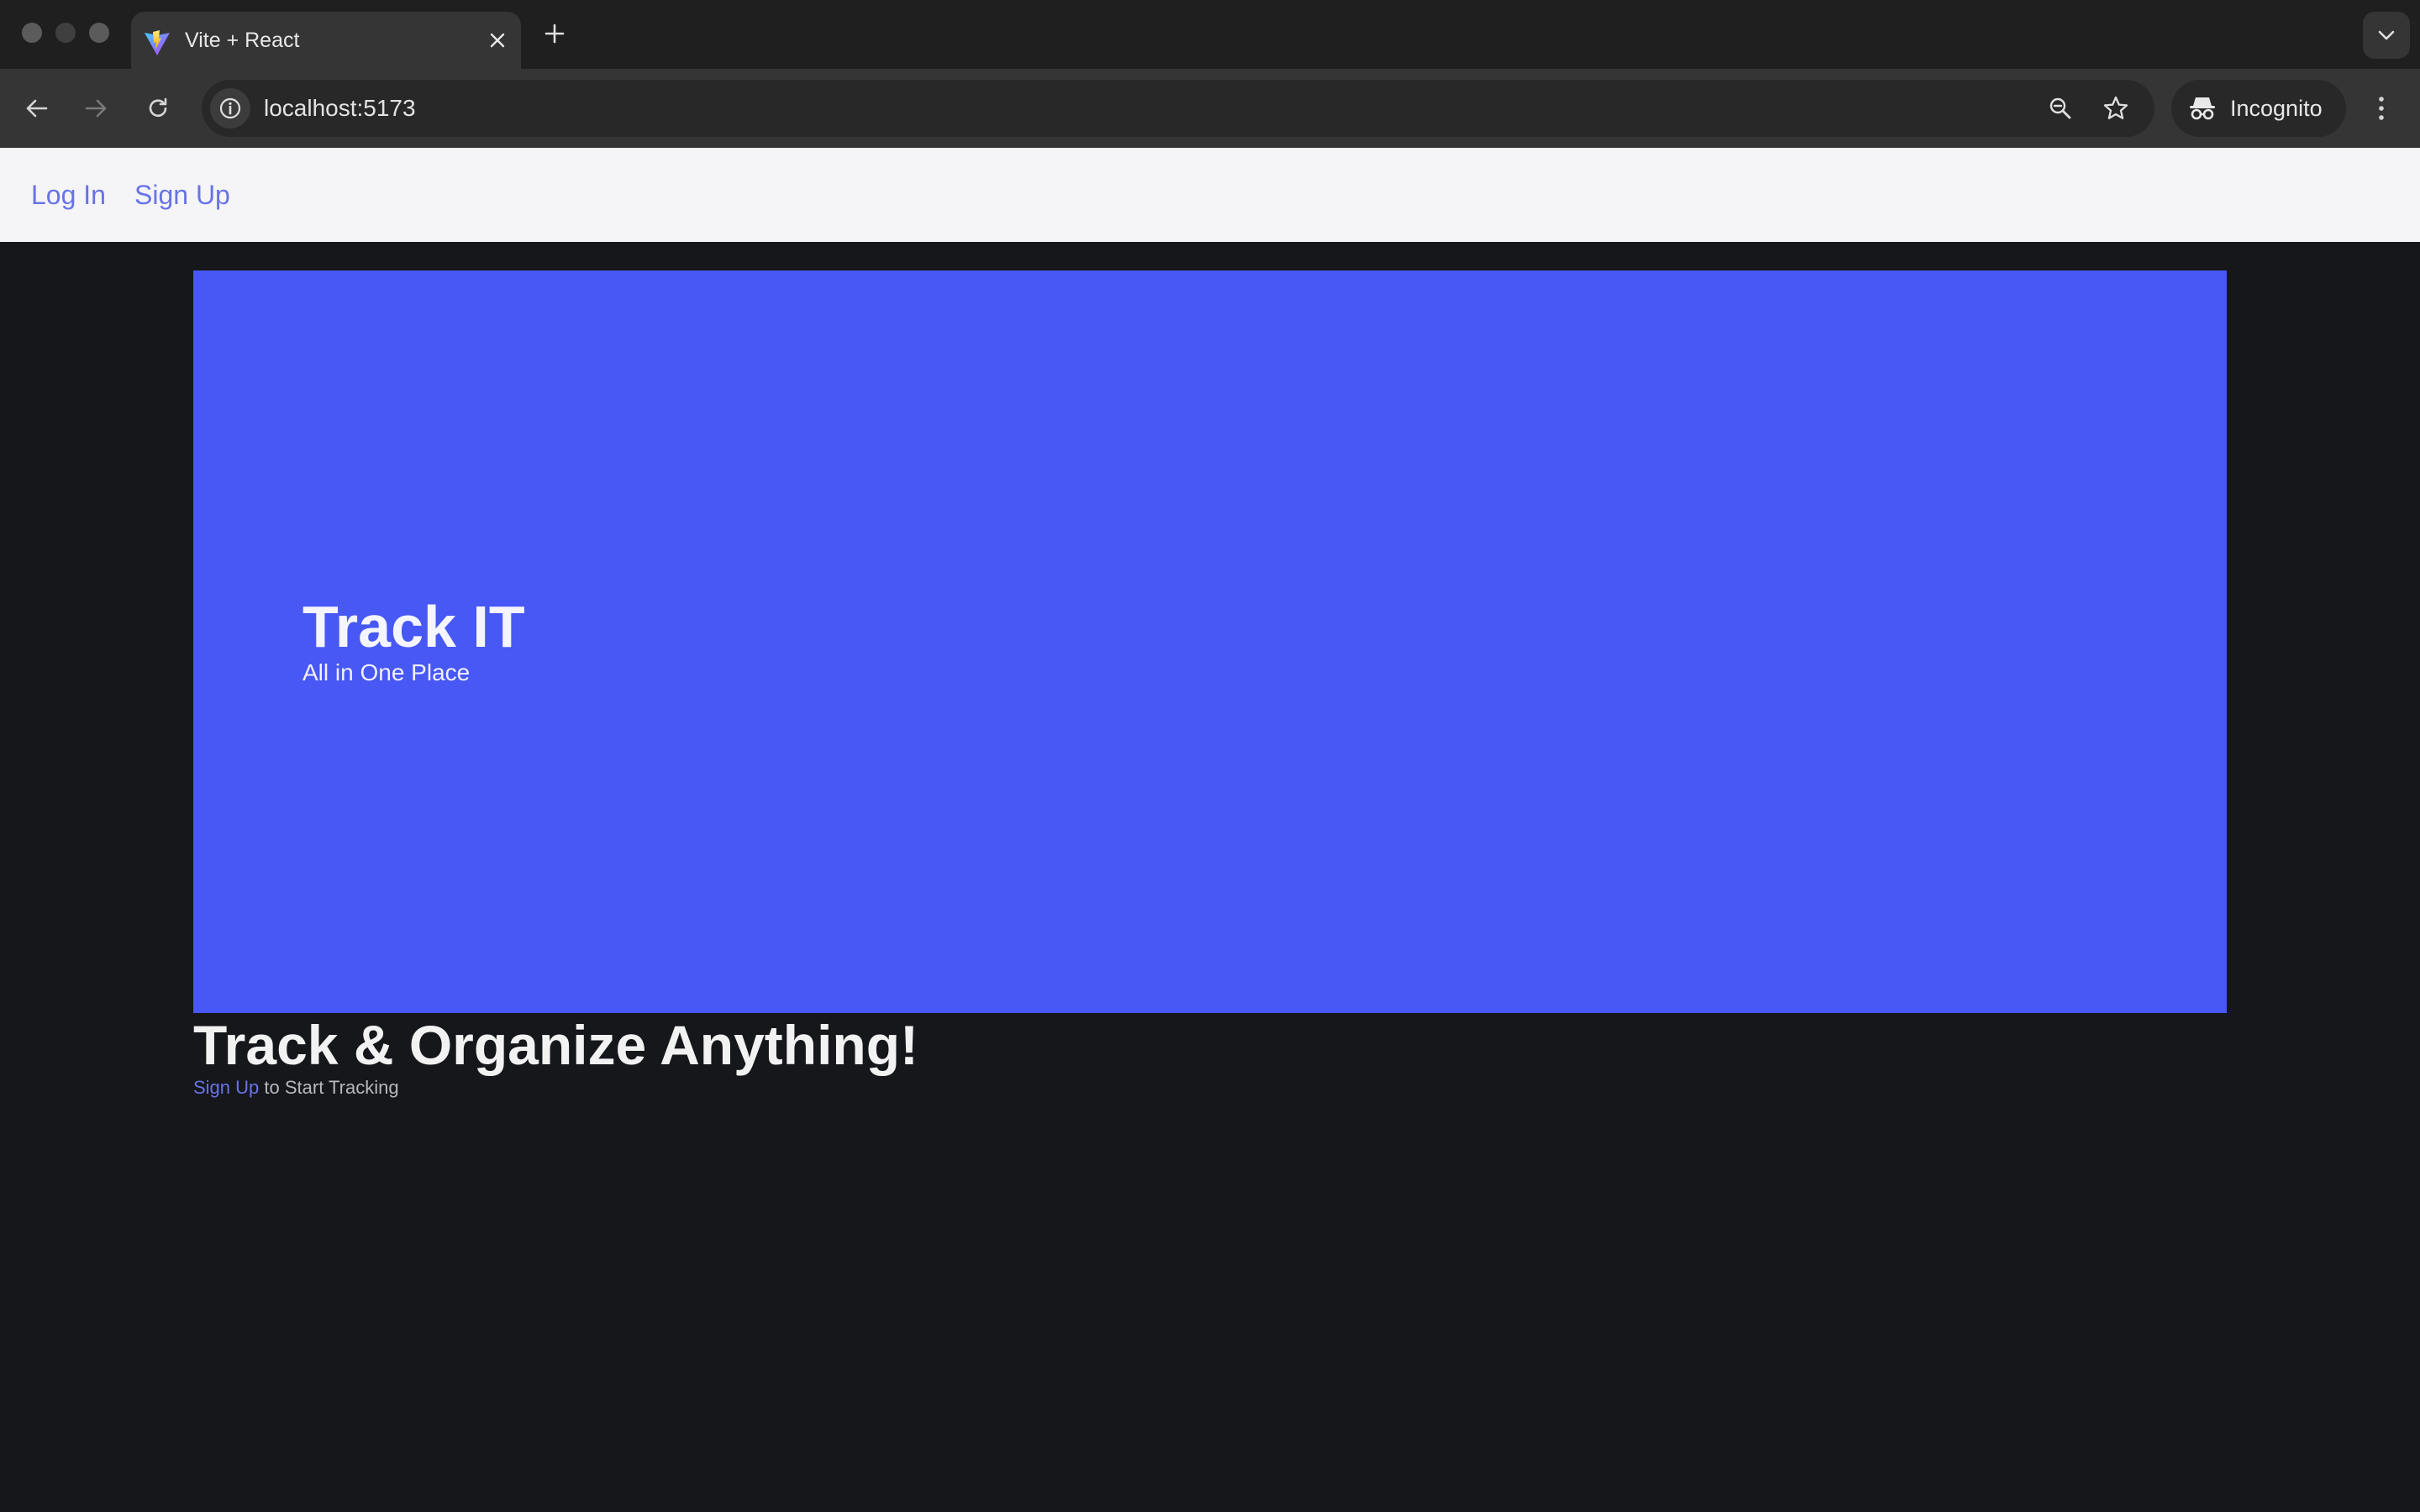 Image resolution: width=2420 pixels, height=1512 pixels. I want to click on hero-subtitle: All in One Place, so click(386, 672).